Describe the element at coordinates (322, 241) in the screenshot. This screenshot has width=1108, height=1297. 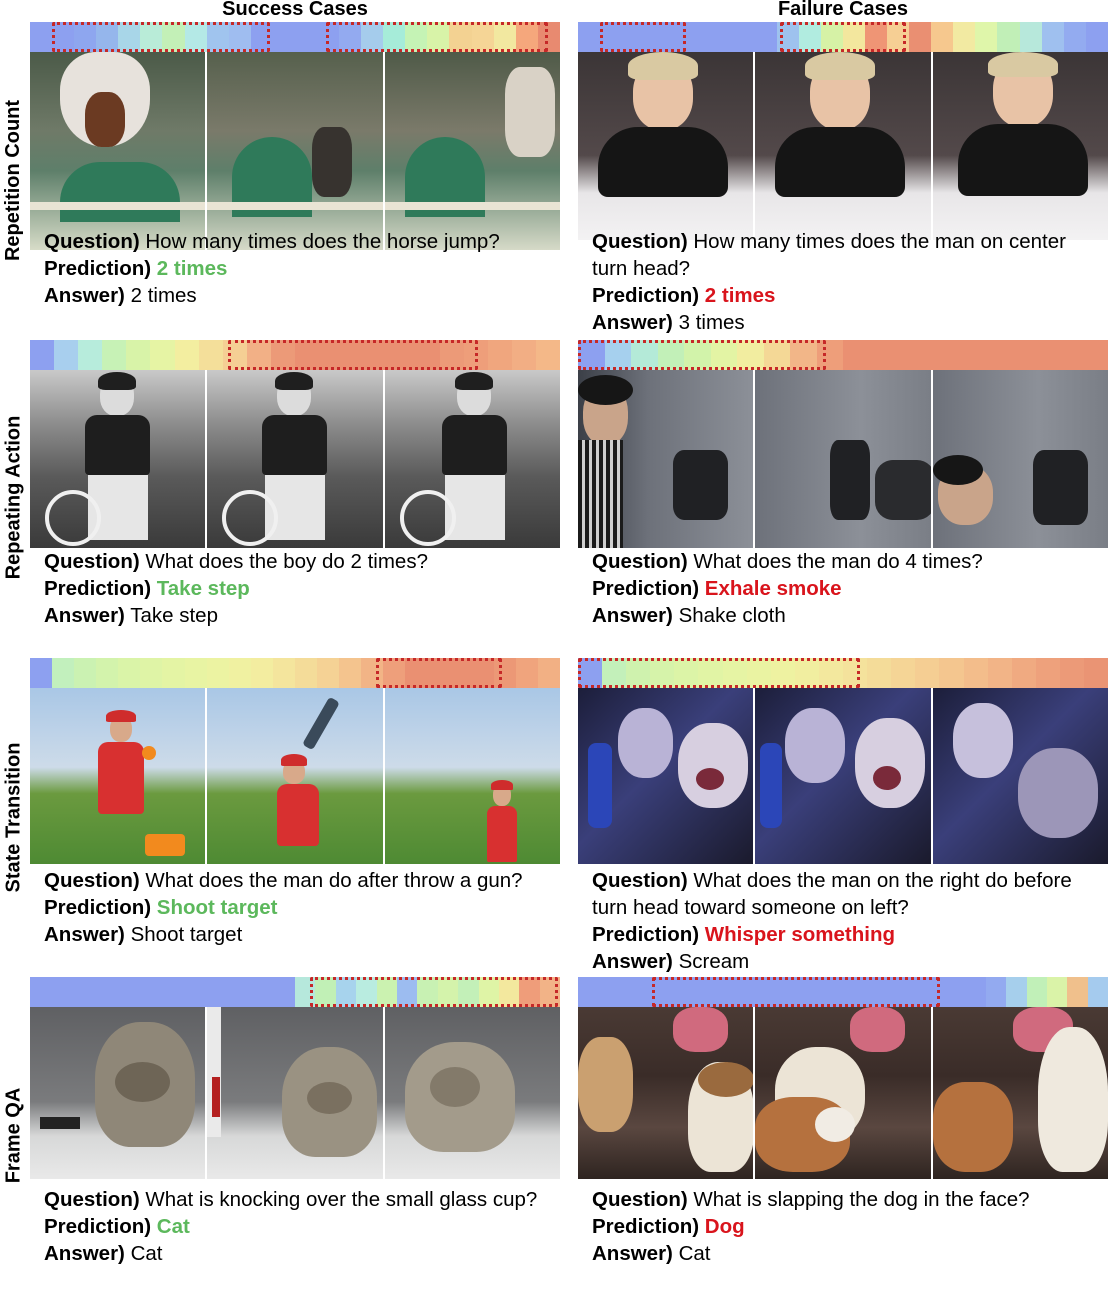
I see `question-text: How many times does the horse jump?` at that location.